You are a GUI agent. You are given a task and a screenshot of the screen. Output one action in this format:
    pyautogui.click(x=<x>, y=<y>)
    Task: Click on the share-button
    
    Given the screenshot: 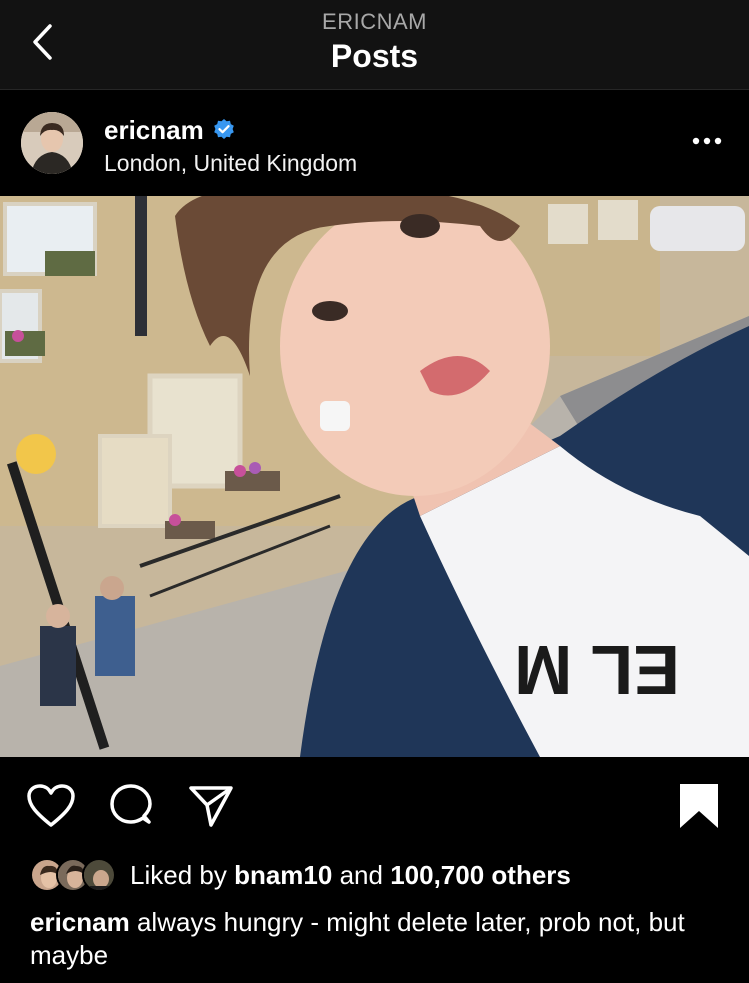 What is the action you would take?
    pyautogui.click(x=211, y=806)
    